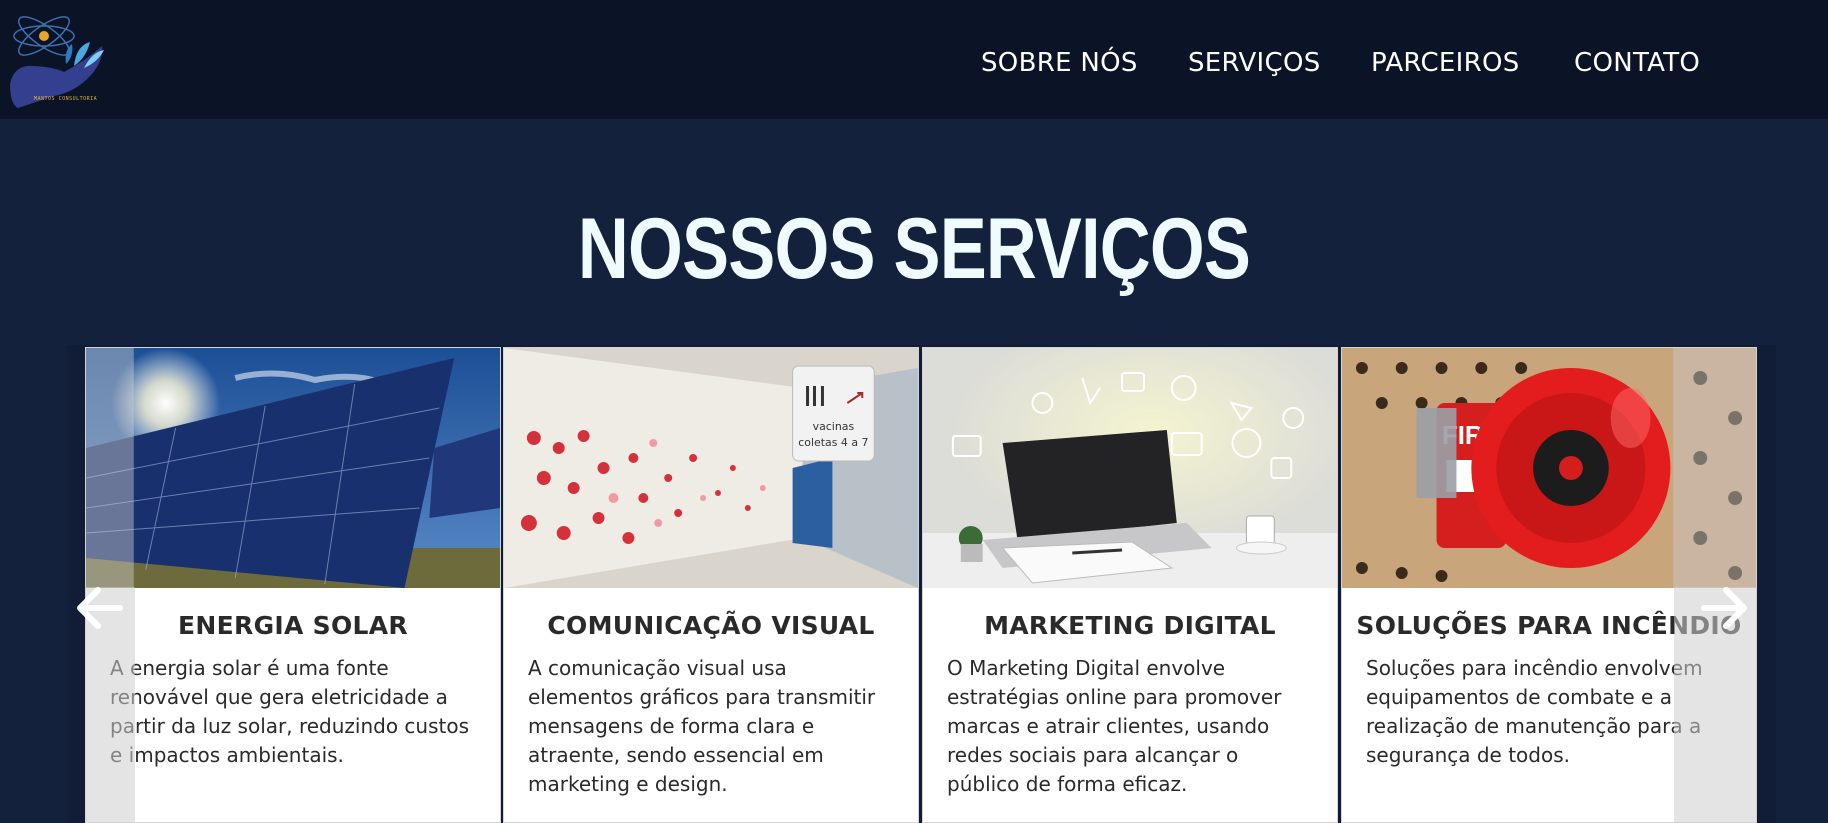 The image size is (1828, 823). I want to click on sign-text-coletas: coletas 4 a 7, so click(833, 442).